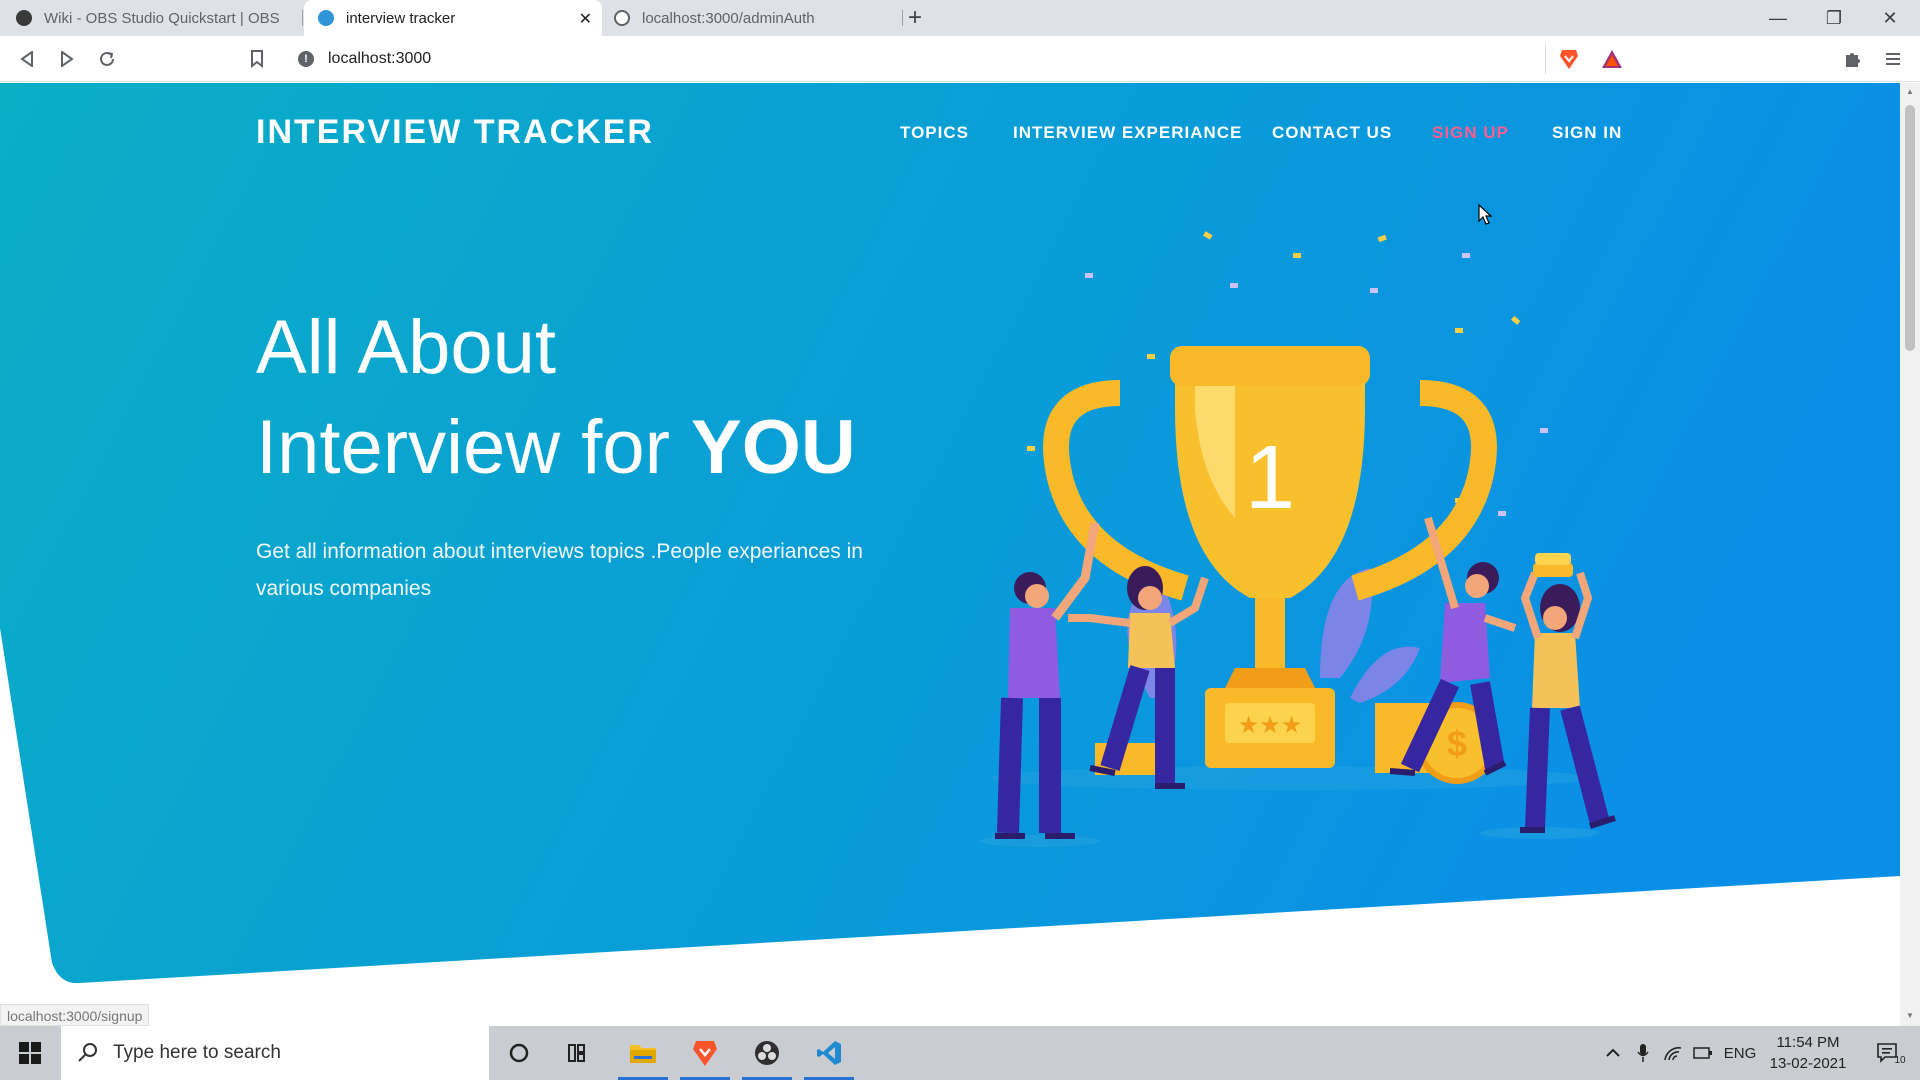  I want to click on page-scrollbar: ▲ ▼, so click(1910, 554).